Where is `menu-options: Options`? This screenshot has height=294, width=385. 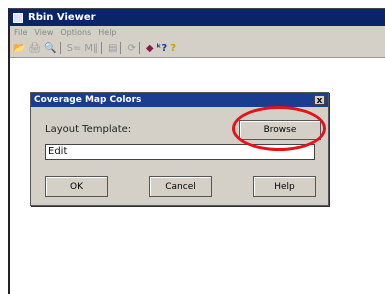
menu-options: Options is located at coordinates (75, 32).